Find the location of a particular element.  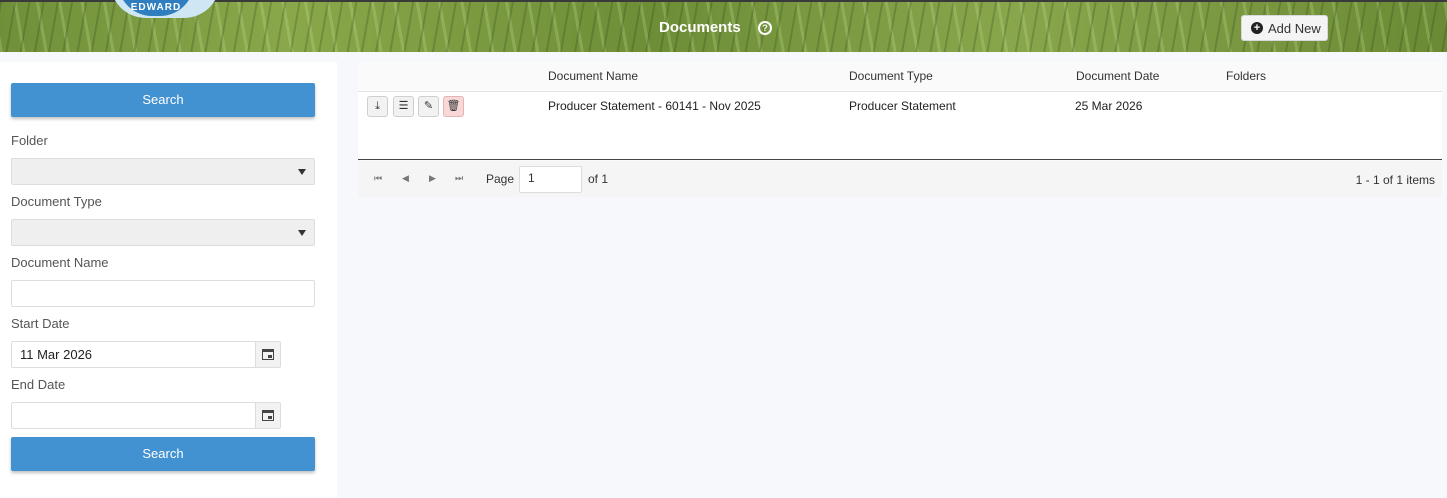

search-button-bottom: Search is located at coordinates (163, 454).